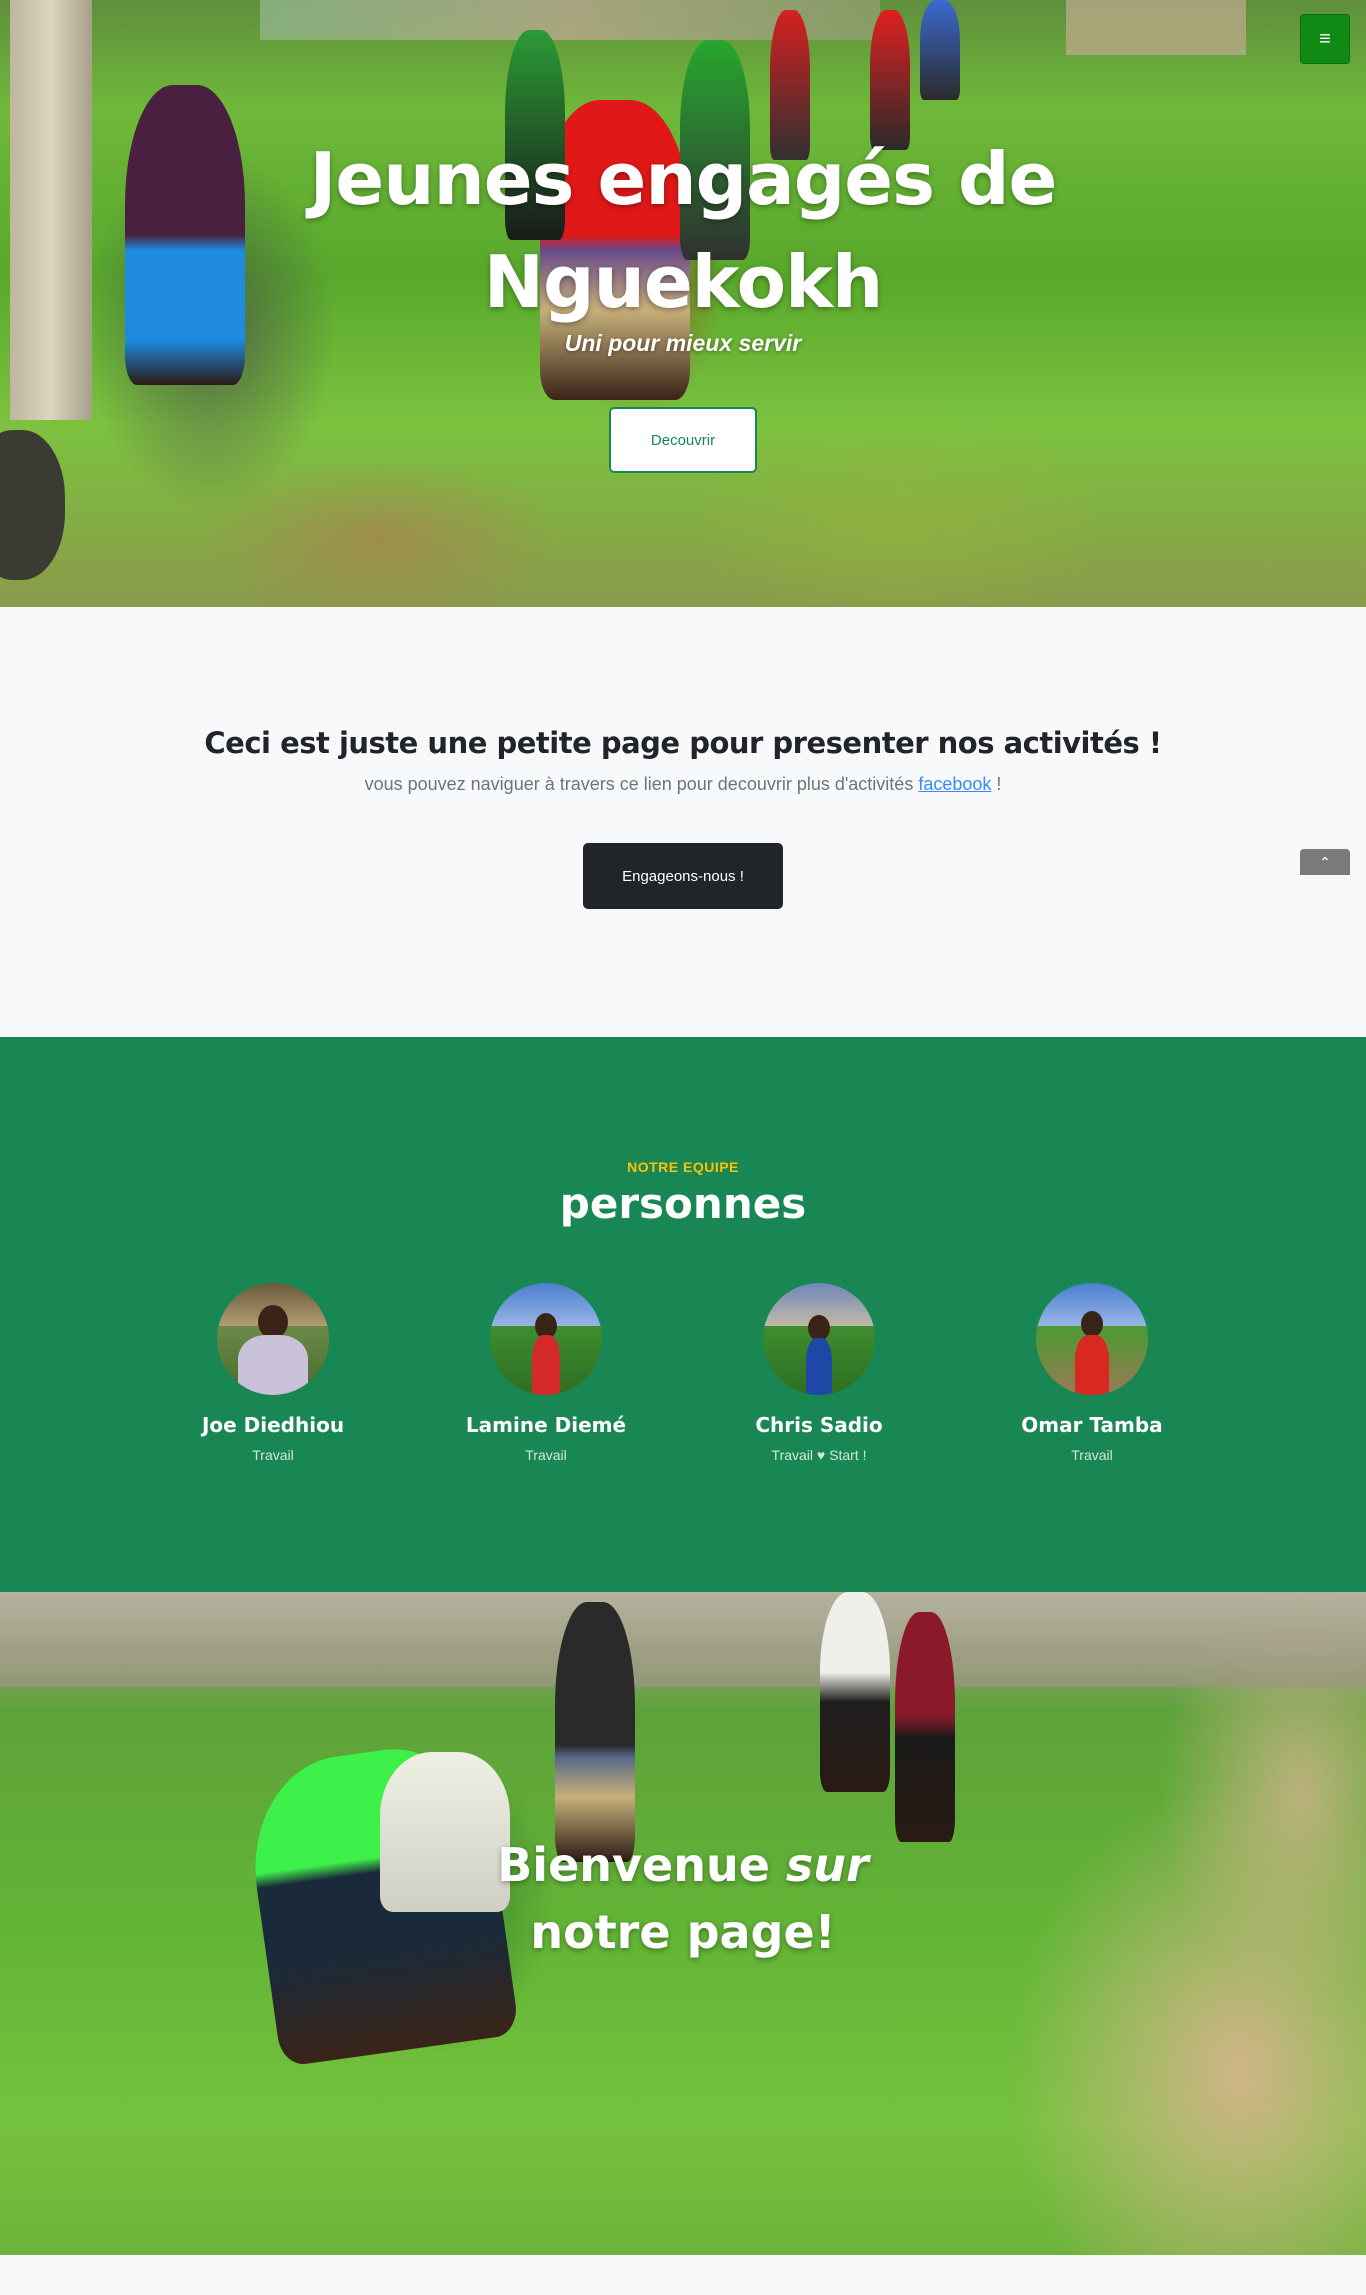 The image size is (1366, 2295). I want to click on team-member-name: Chris Sadio, so click(819, 1425).